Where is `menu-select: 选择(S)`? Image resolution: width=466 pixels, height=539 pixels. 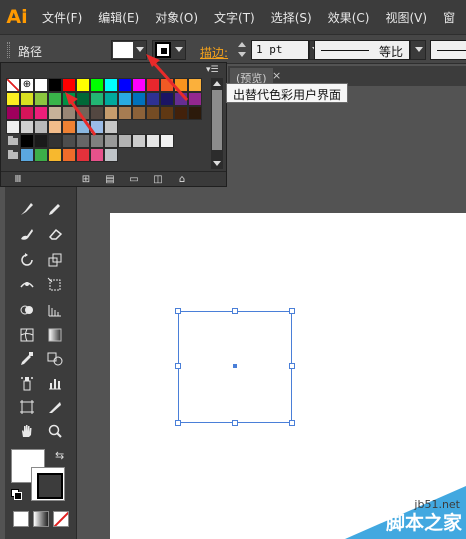
menu-select: 选择(S) is located at coordinates (291, 17).